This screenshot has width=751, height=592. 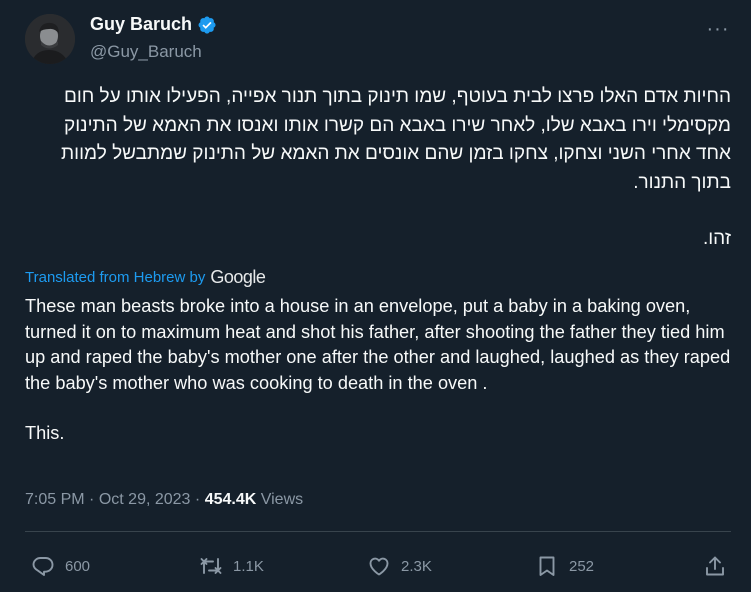 I want to click on original-paragraph: זהו., so click(x=716, y=238).